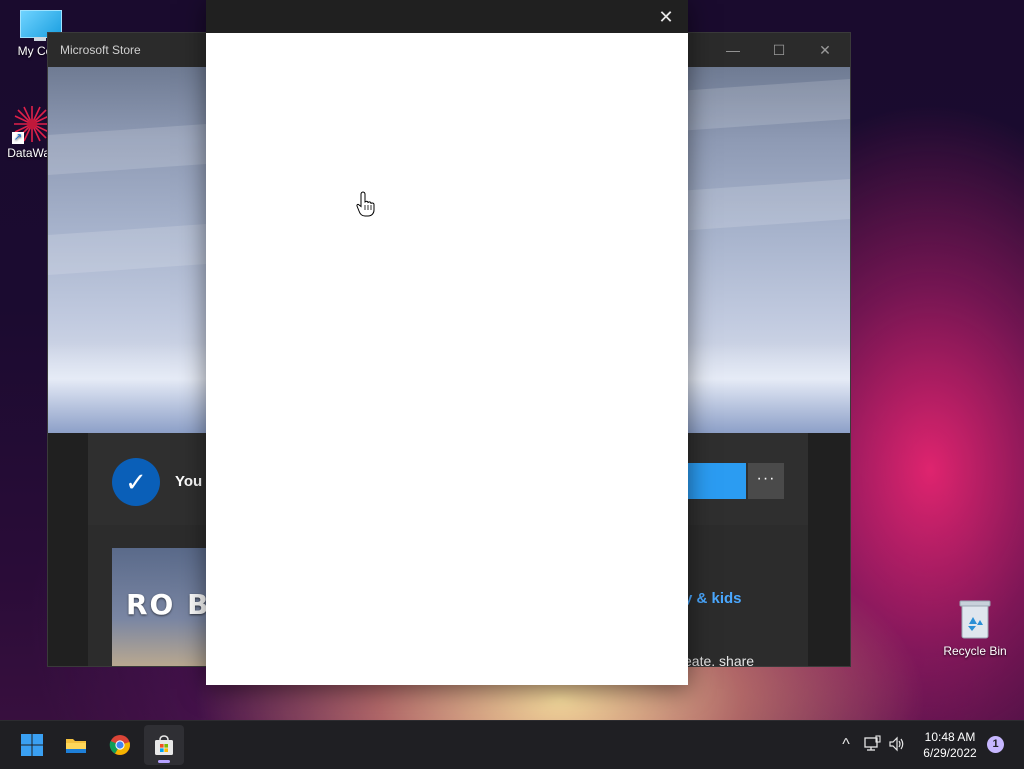 Image resolution: width=1024 pixels, height=769 pixels. What do you see at coordinates (712, 481) in the screenshot?
I see `primary-action-button` at bounding box center [712, 481].